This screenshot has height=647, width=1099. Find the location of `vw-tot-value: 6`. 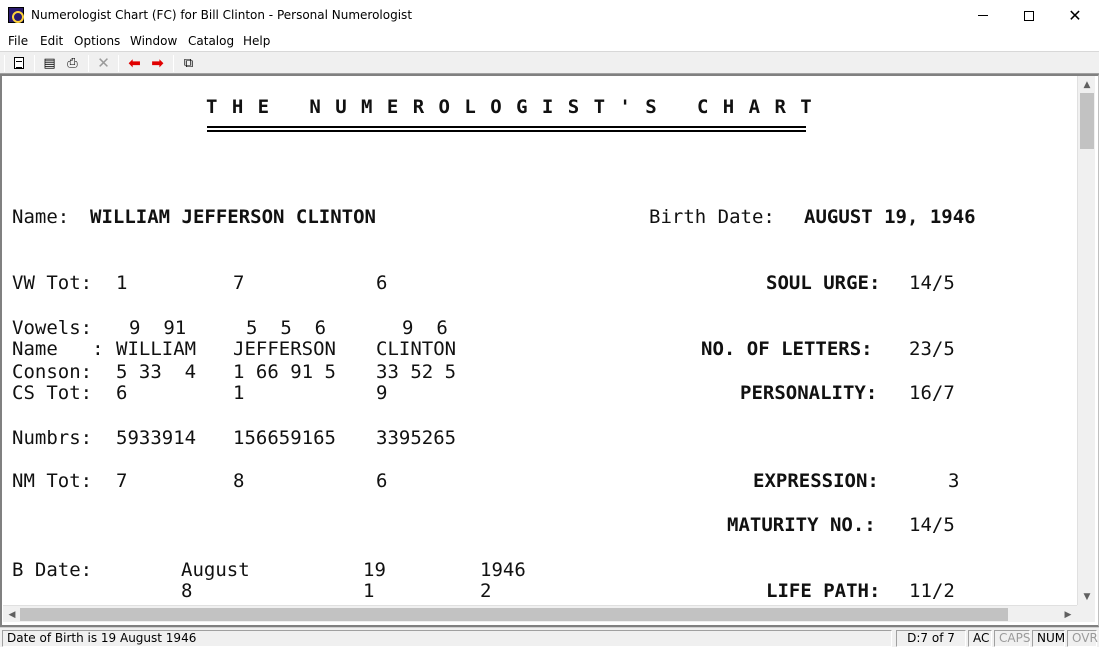

vw-tot-value: 6 is located at coordinates (382, 283).